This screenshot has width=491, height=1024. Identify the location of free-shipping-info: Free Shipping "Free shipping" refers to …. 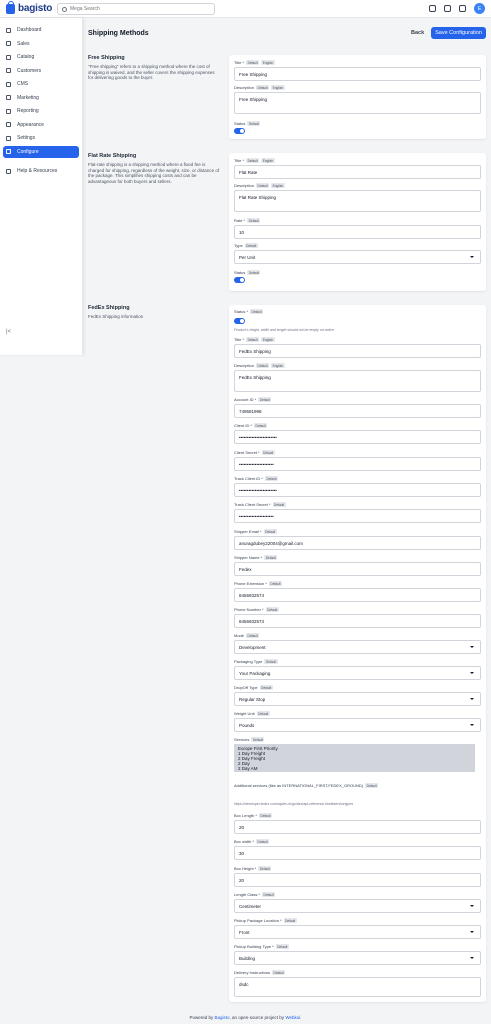
(154, 68).